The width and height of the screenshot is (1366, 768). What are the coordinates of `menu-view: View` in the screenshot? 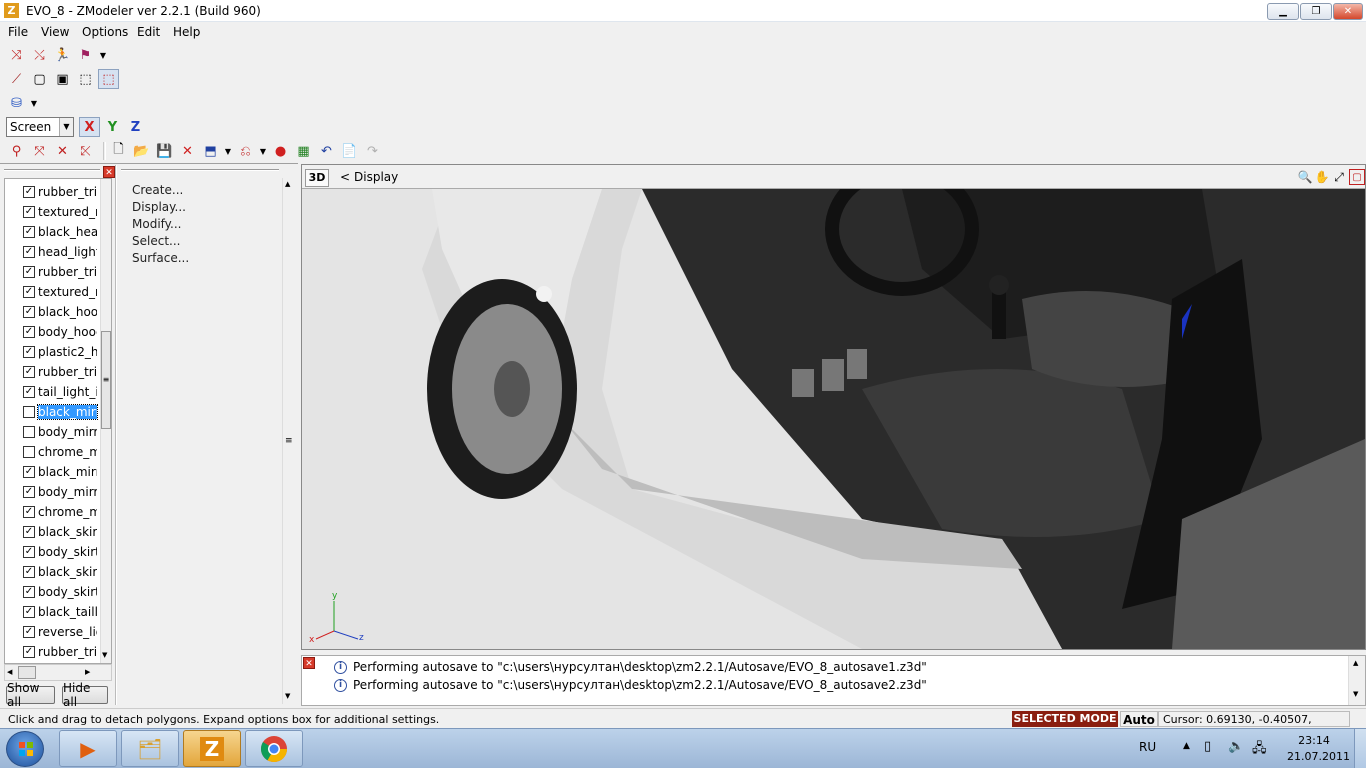 It's located at (55, 32).